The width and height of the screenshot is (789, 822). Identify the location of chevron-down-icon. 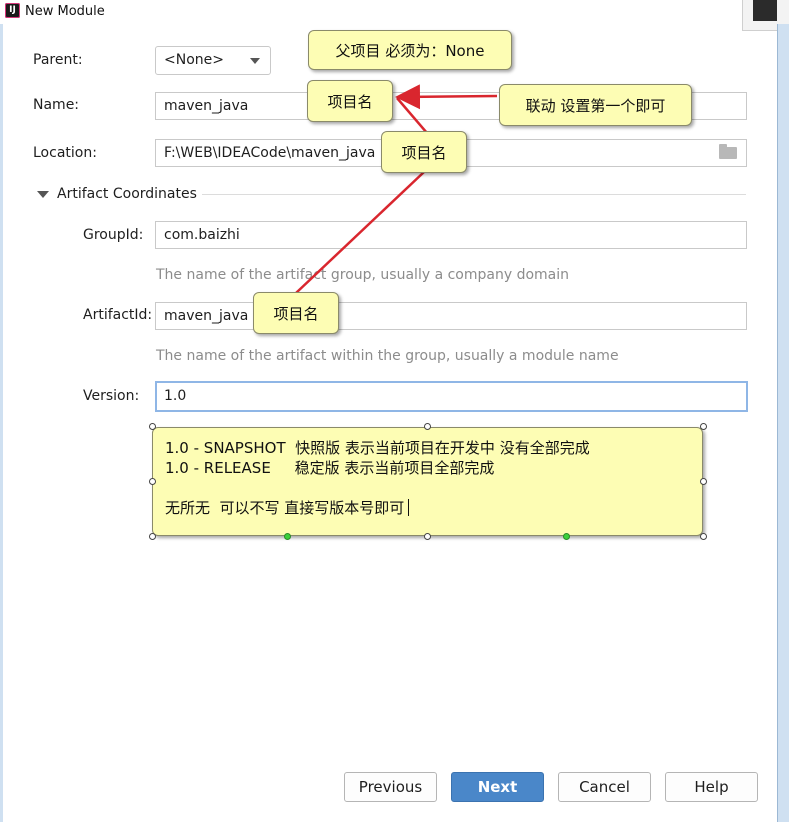
(255, 61).